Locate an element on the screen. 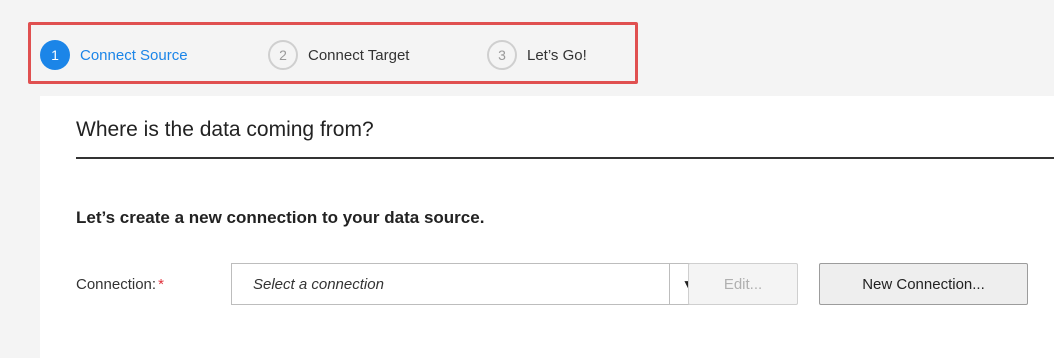 This screenshot has height=358, width=1054. step-1-number-circle: 1 is located at coordinates (55, 55).